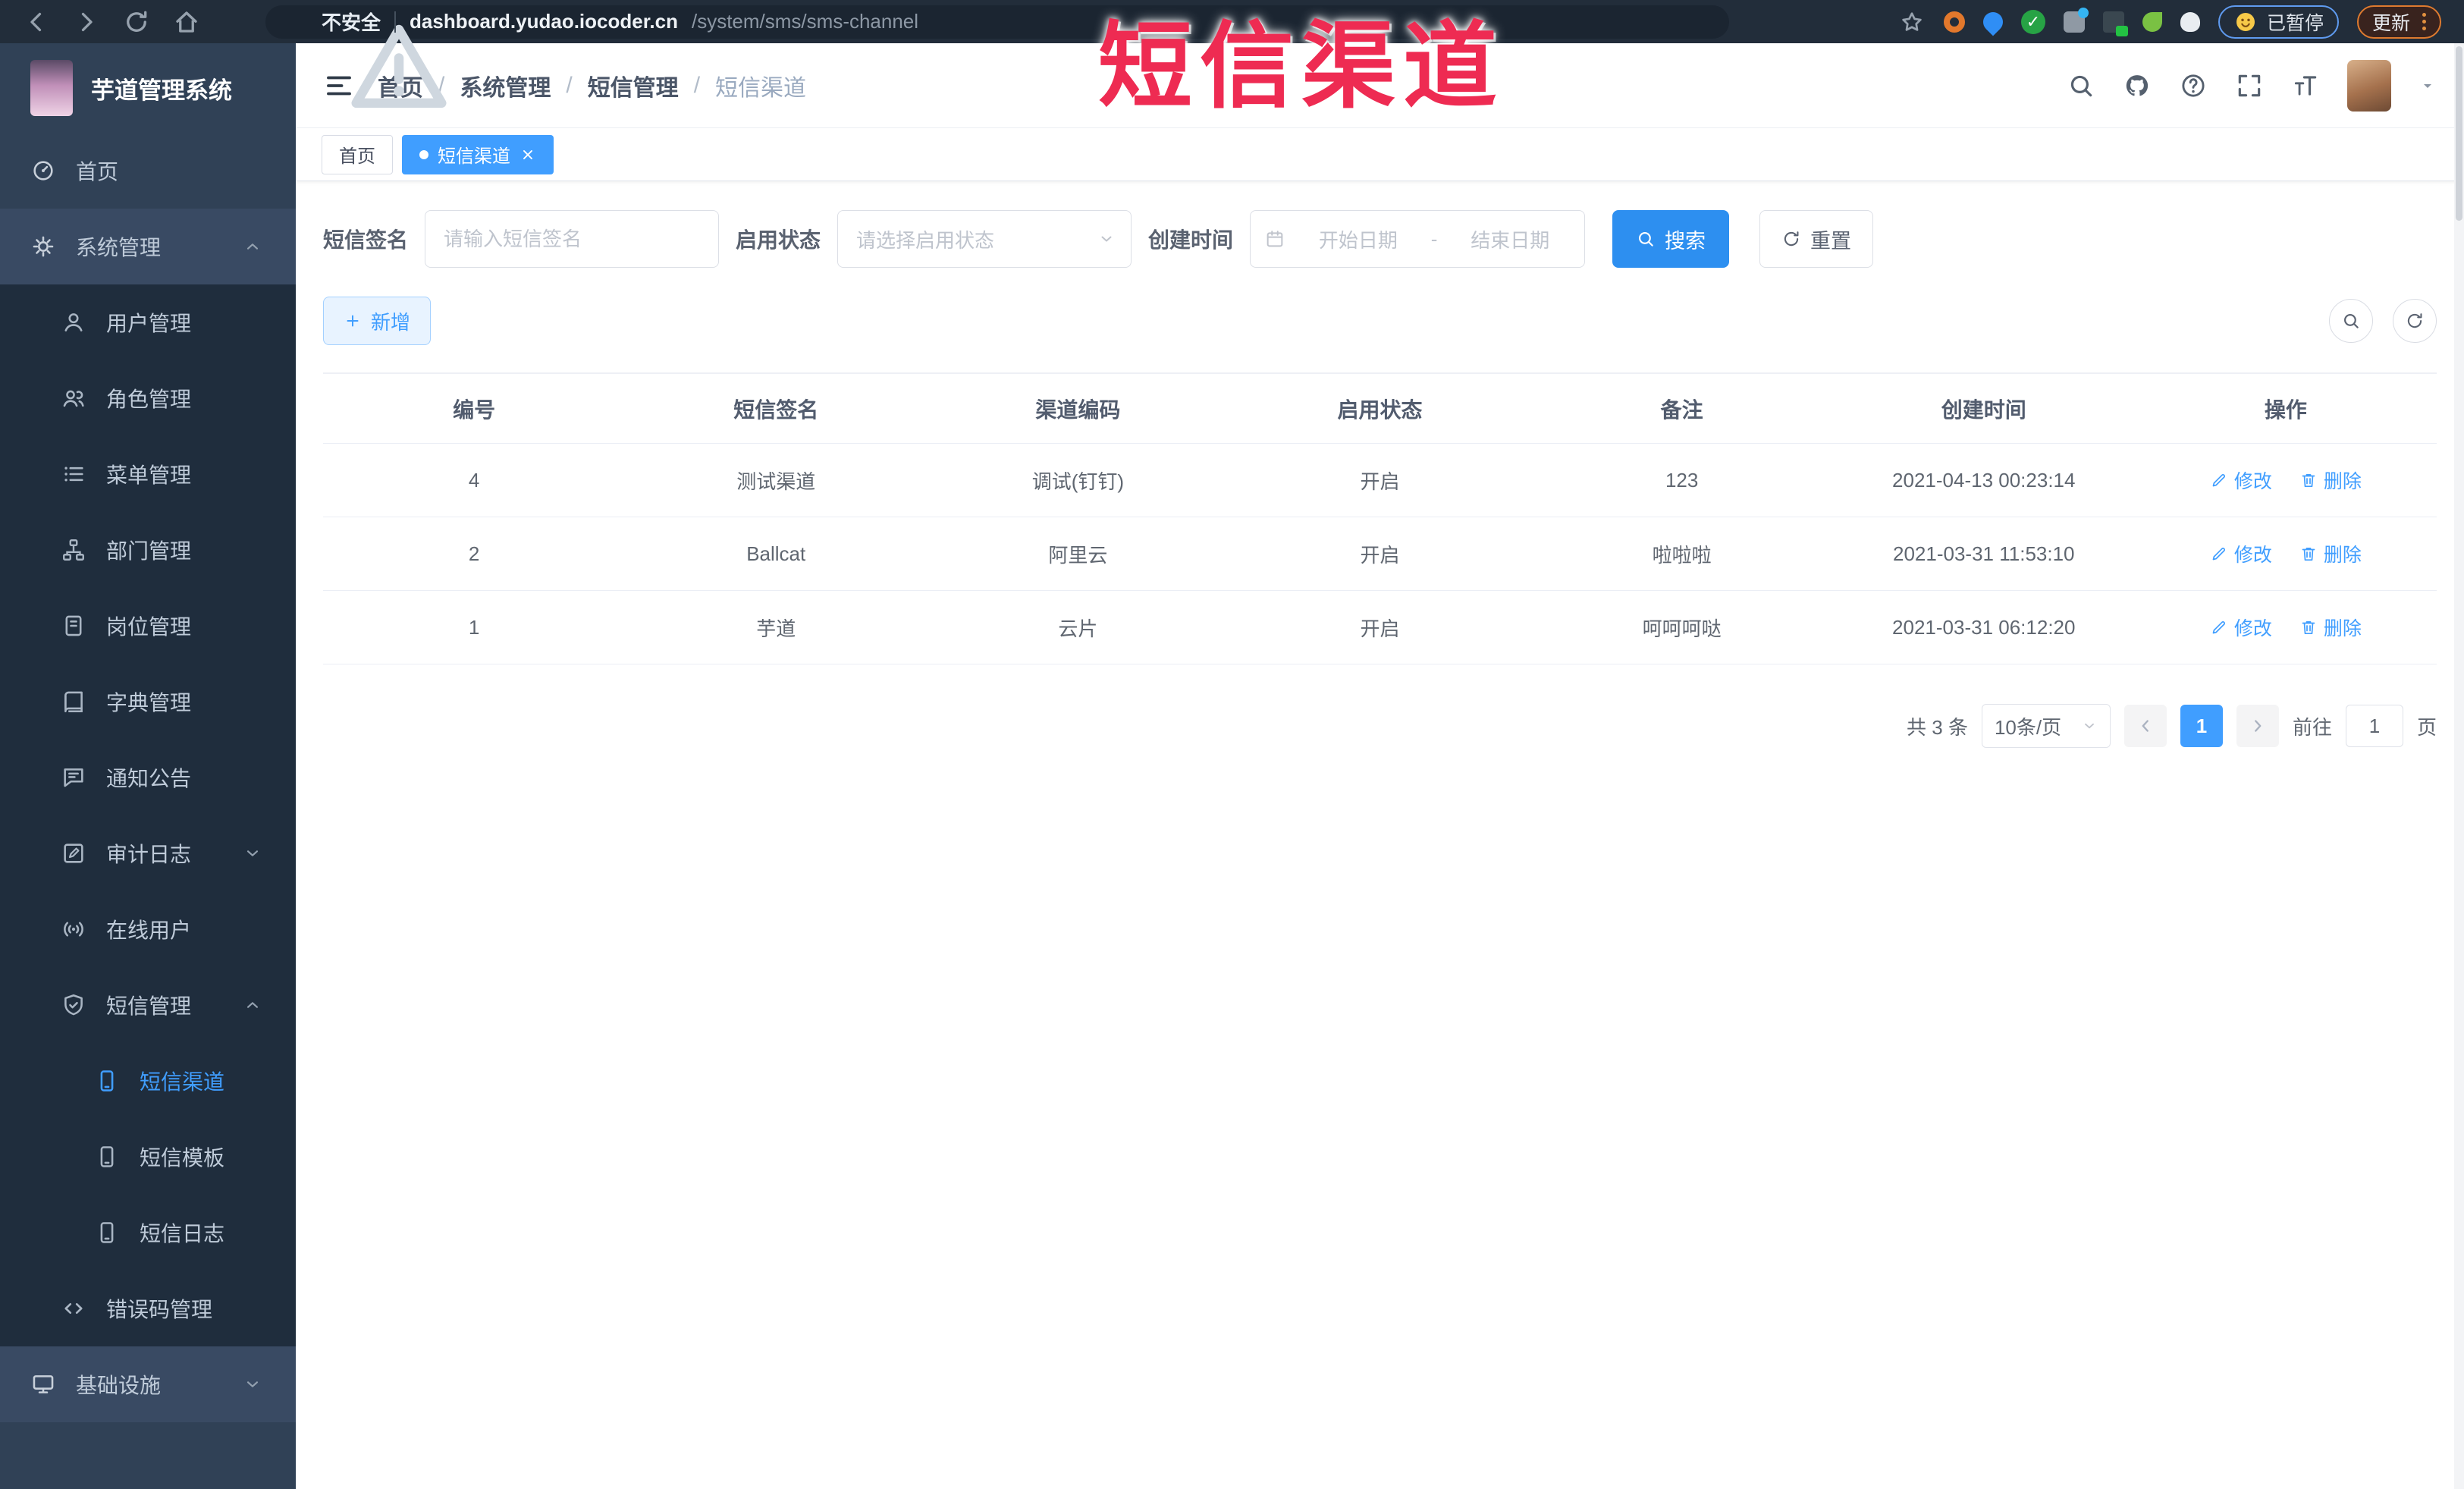 The height and width of the screenshot is (1489, 2464). What do you see at coordinates (148, 1233) in the screenshot?
I see `sidebar-item-sms-log: 短信日志` at bounding box center [148, 1233].